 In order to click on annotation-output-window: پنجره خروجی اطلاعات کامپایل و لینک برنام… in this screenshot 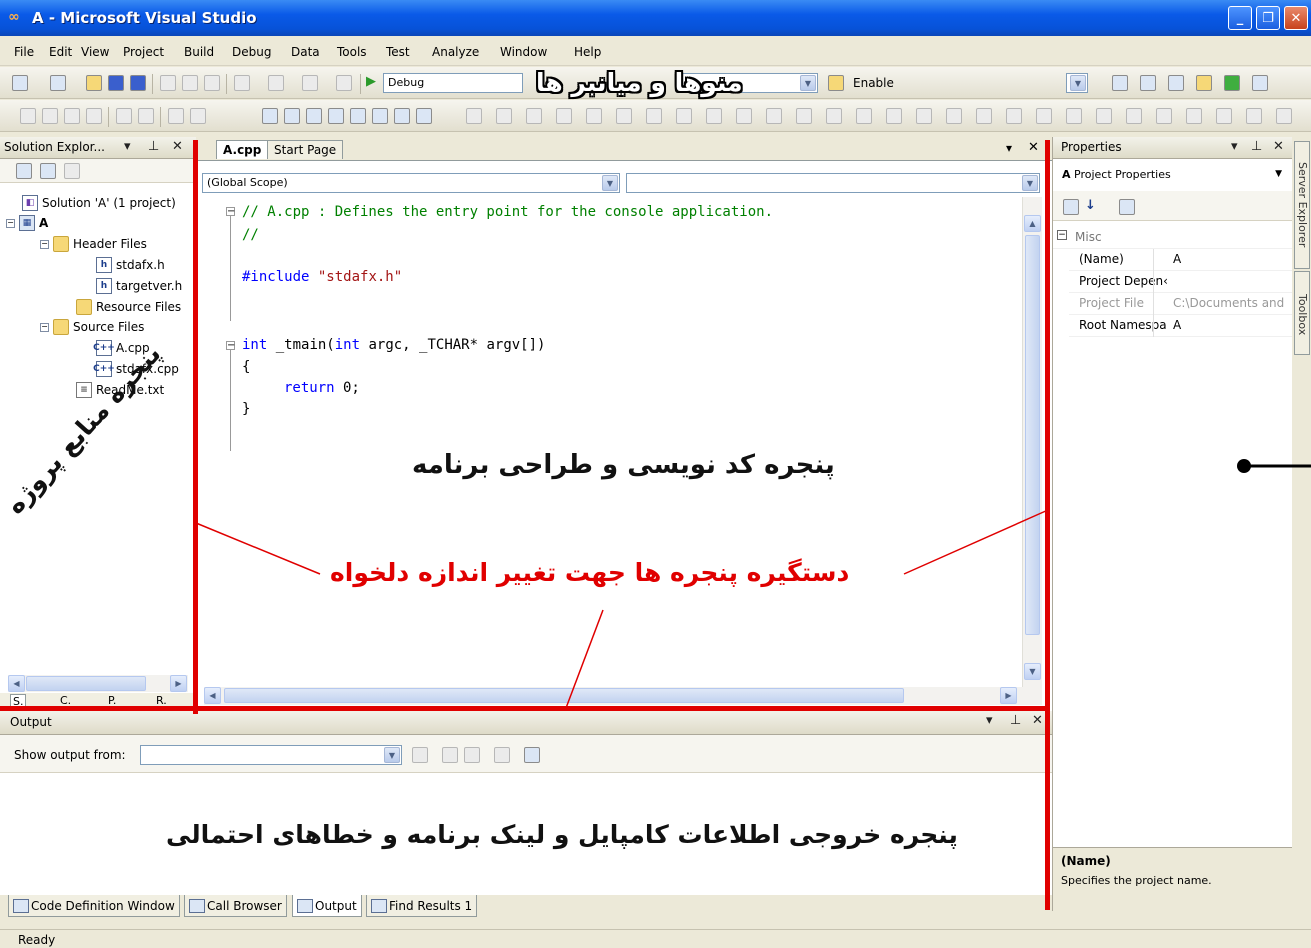, I will do `click(562, 834)`.